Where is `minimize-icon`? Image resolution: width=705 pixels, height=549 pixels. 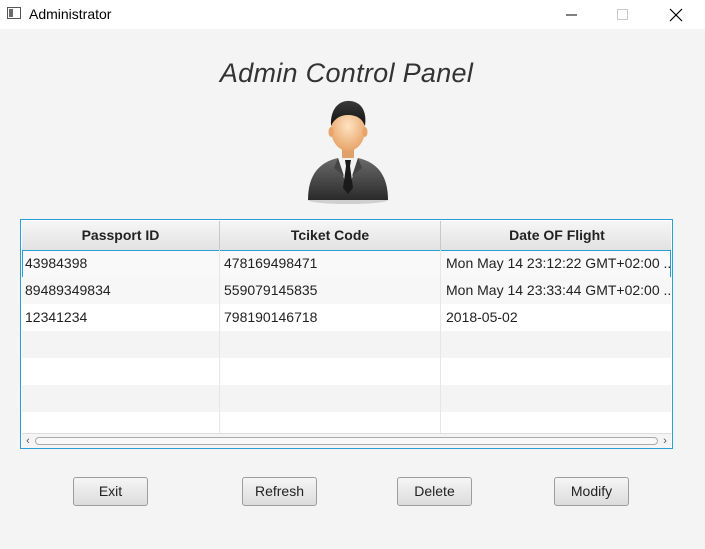 minimize-icon is located at coordinates (571, 14).